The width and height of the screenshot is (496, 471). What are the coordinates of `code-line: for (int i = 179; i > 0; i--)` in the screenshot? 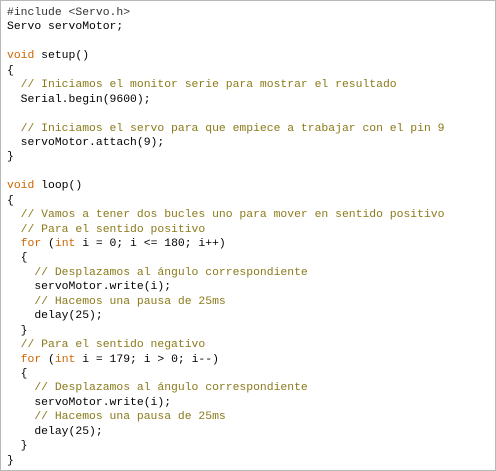 It's located at (225, 360).